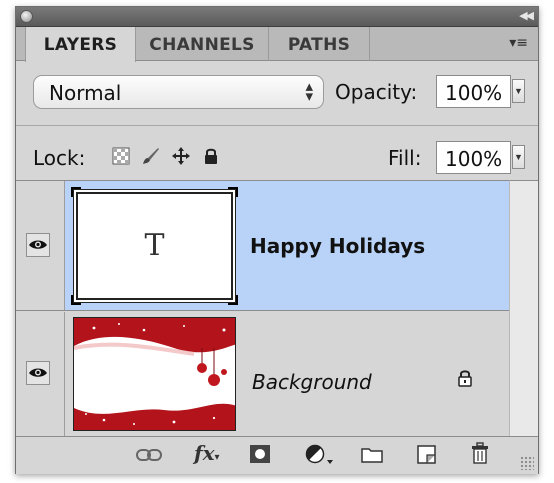  What do you see at coordinates (473, 157) in the screenshot?
I see `fill-field: 100%` at bounding box center [473, 157].